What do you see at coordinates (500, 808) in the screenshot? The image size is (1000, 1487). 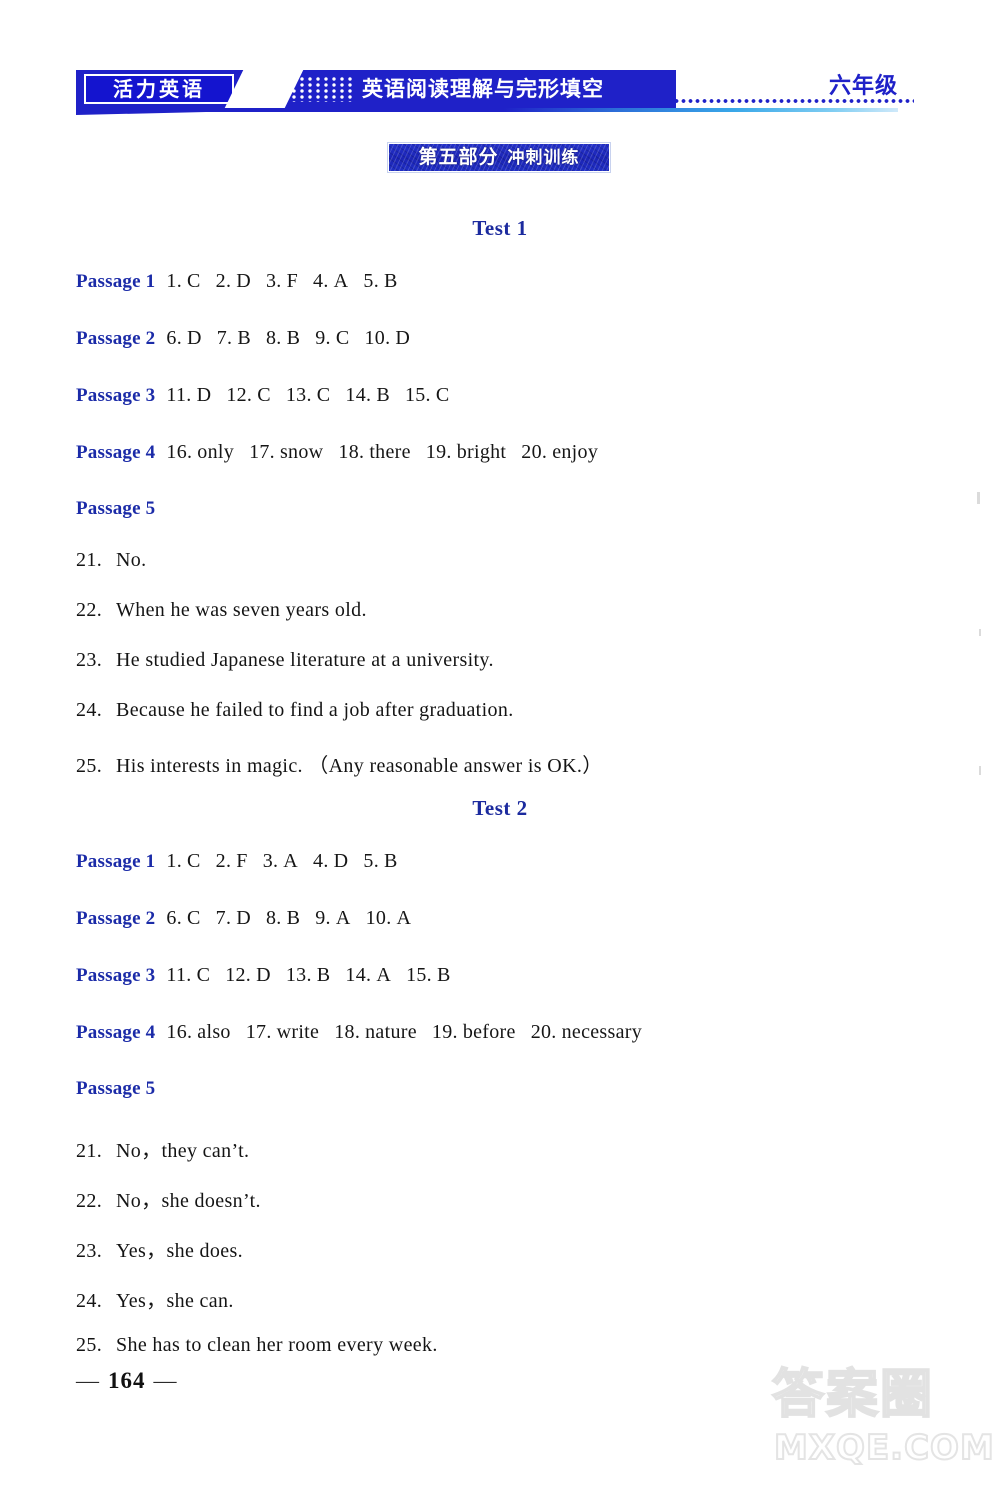 I see `test-heading: Test 2` at bounding box center [500, 808].